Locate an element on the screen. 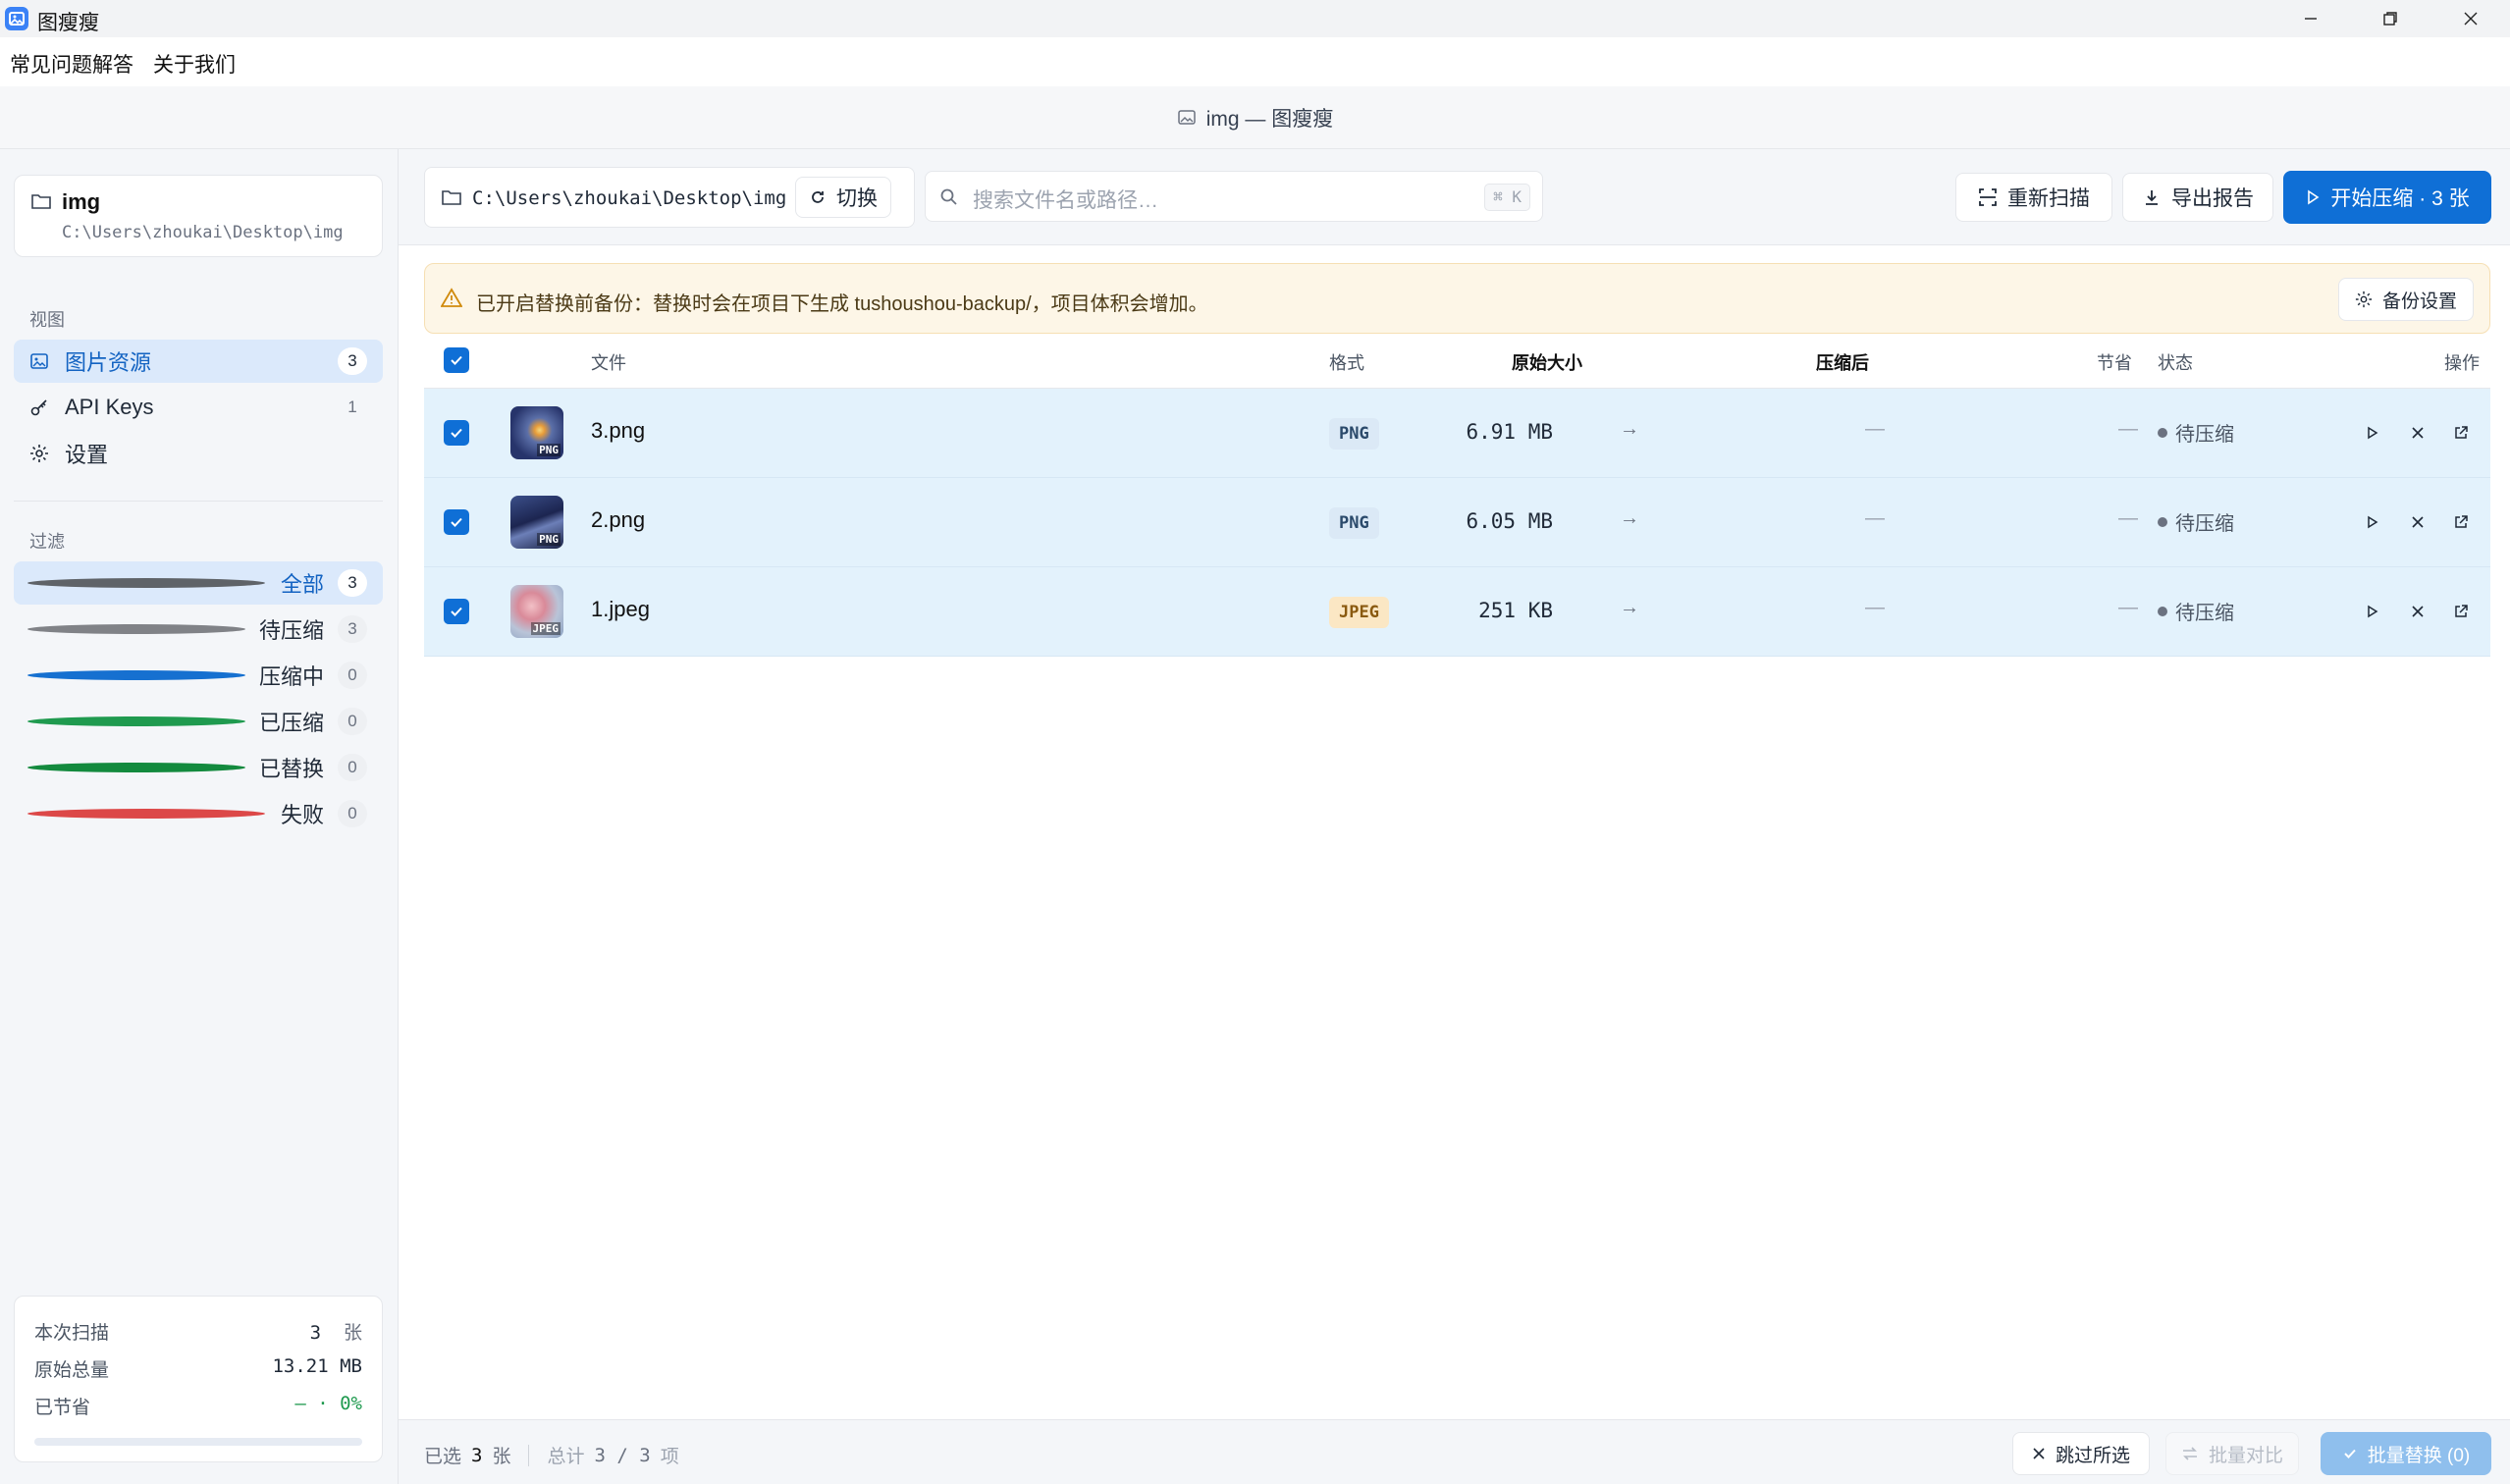  image-thumbnail: JPEG is located at coordinates (536, 611).